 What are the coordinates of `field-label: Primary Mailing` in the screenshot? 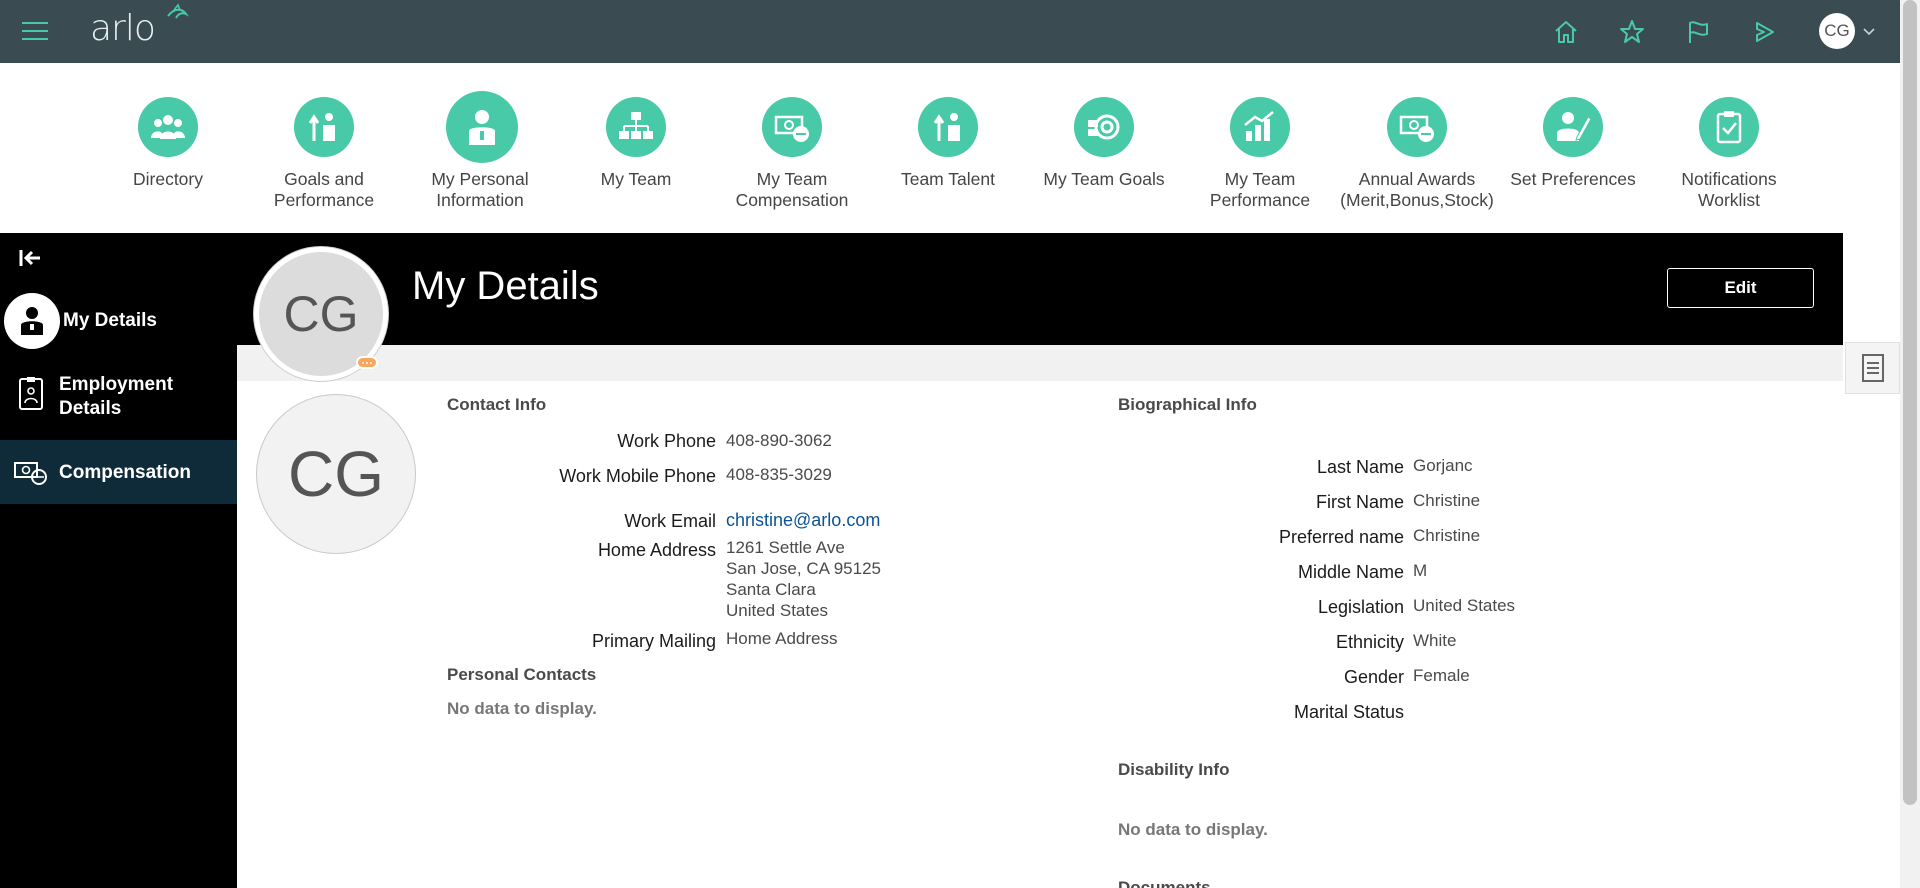 It's located at (653, 641).